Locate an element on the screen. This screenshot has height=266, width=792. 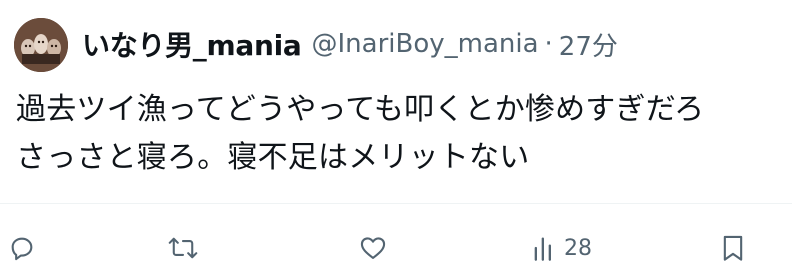
views-icon is located at coordinates (542, 249).